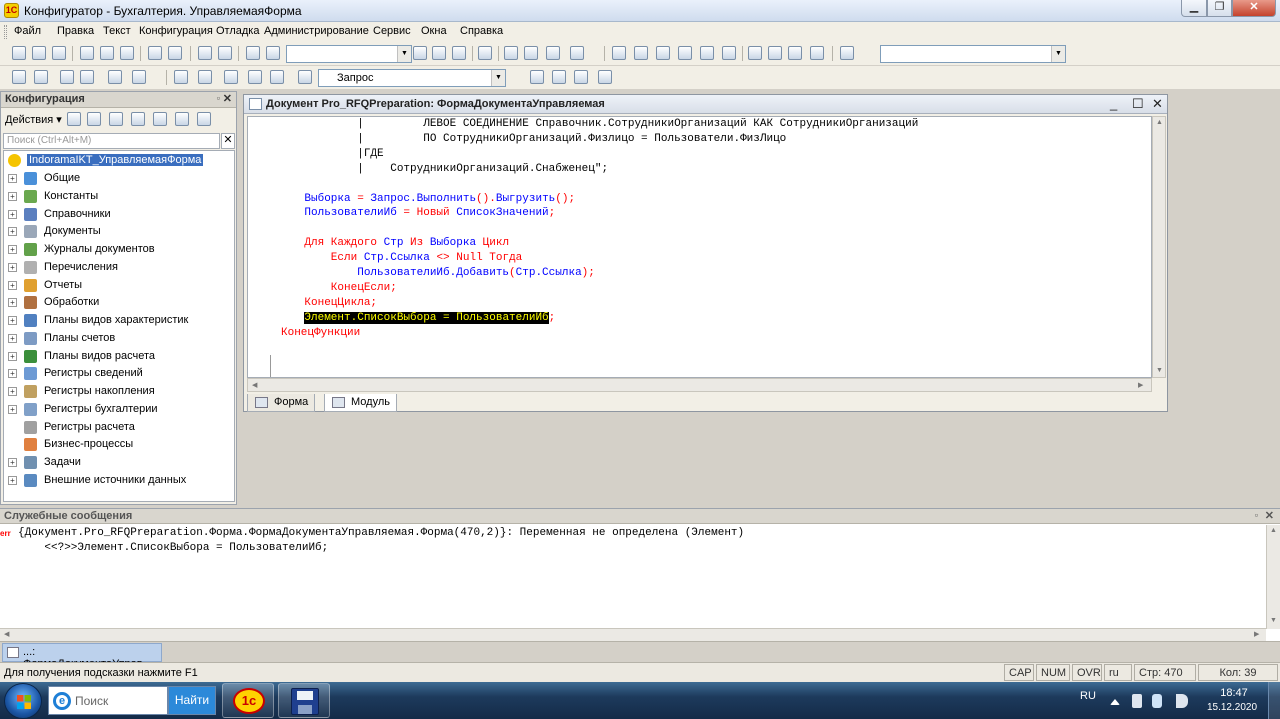  I want to click on save-icon, so click(59, 53).